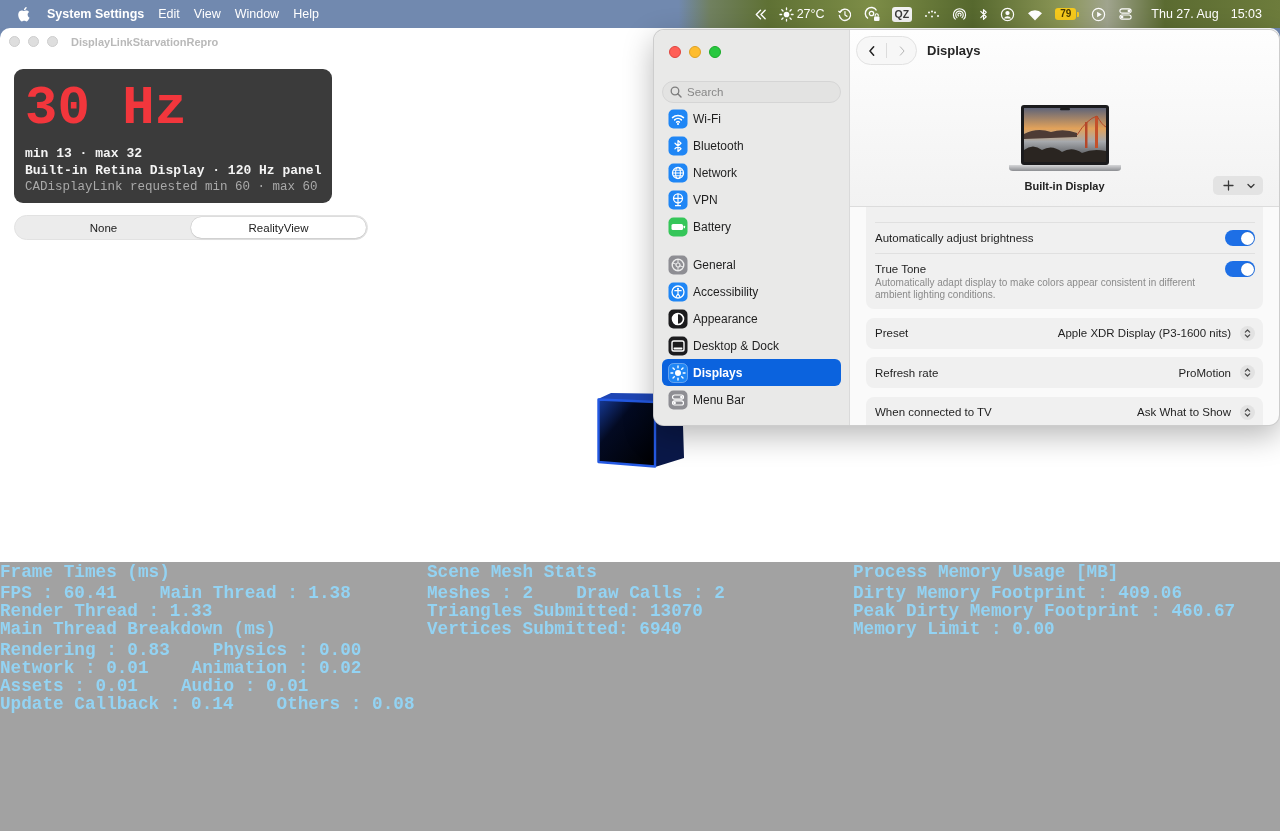  I want to click on sidebar-item: Appearance, so click(751, 318).